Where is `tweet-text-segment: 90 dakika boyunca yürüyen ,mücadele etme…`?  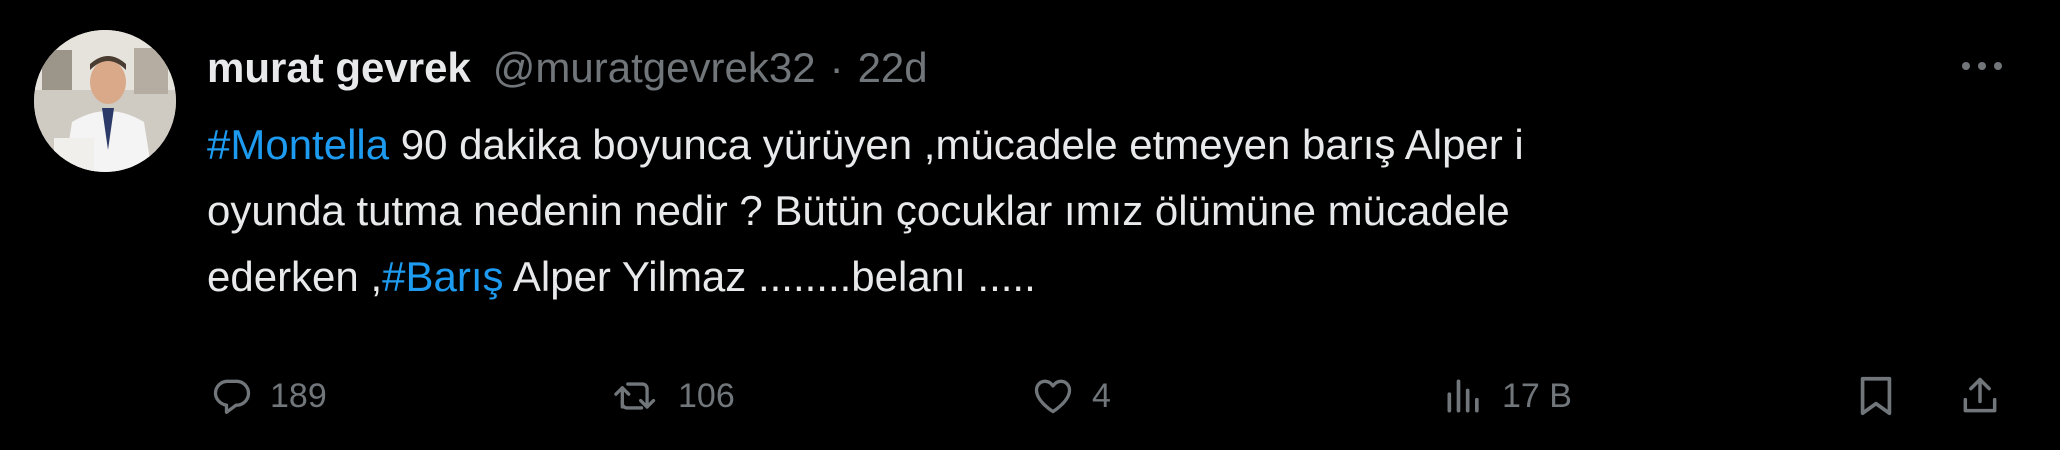
tweet-text-segment: 90 dakika boyunca yürüyen ,mücadele etme… is located at coordinates (956, 144).